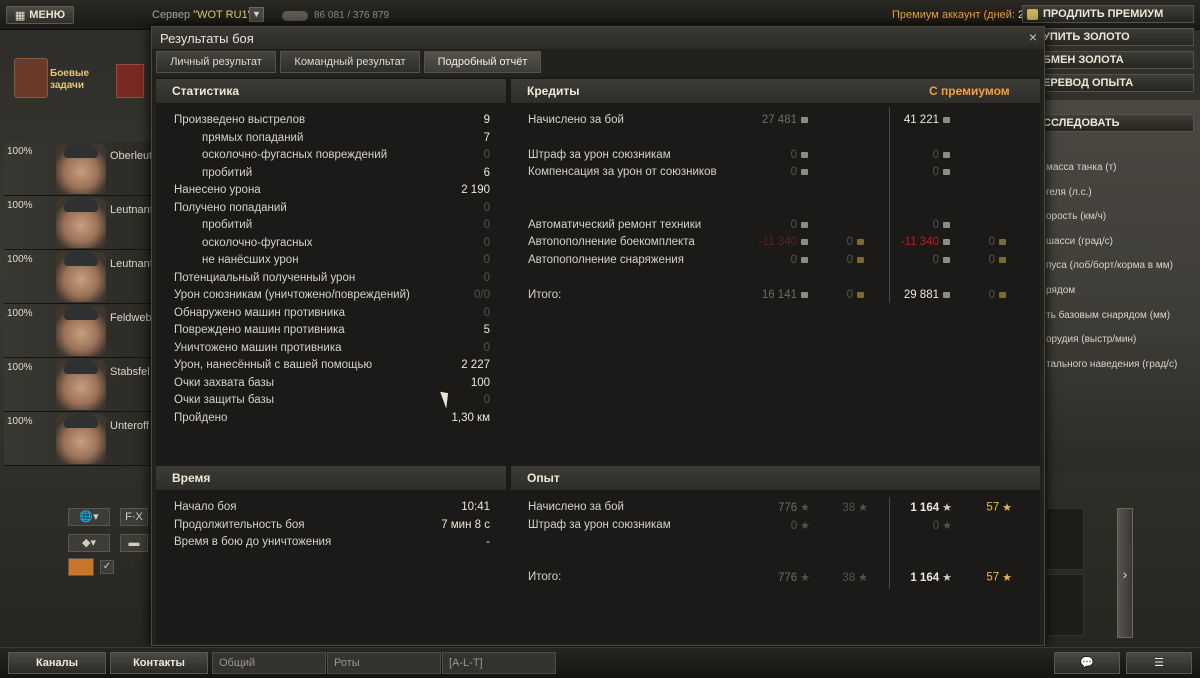 The height and width of the screenshot is (678, 1200). Describe the element at coordinates (292, 295) in the screenshot. I see `stat-label: Урон союзникам (уничтожено/повреждений)` at that location.